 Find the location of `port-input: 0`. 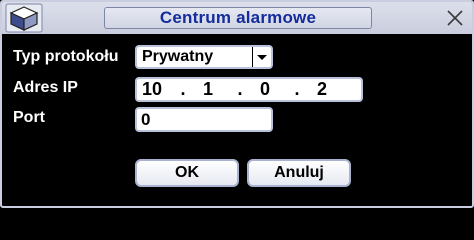

port-input: 0 is located at coordinates (204, 119).